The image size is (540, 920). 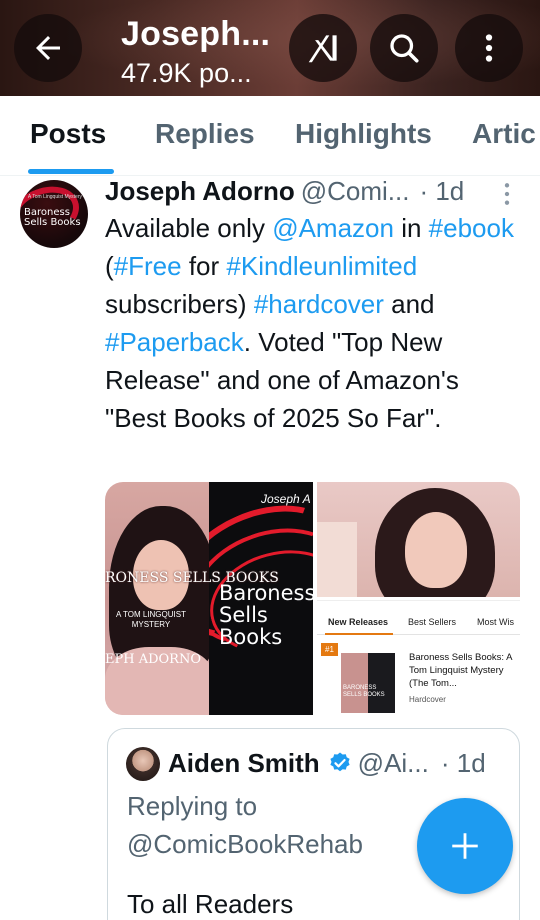 I want to click on more-options-button, so click(x=489, y=48).